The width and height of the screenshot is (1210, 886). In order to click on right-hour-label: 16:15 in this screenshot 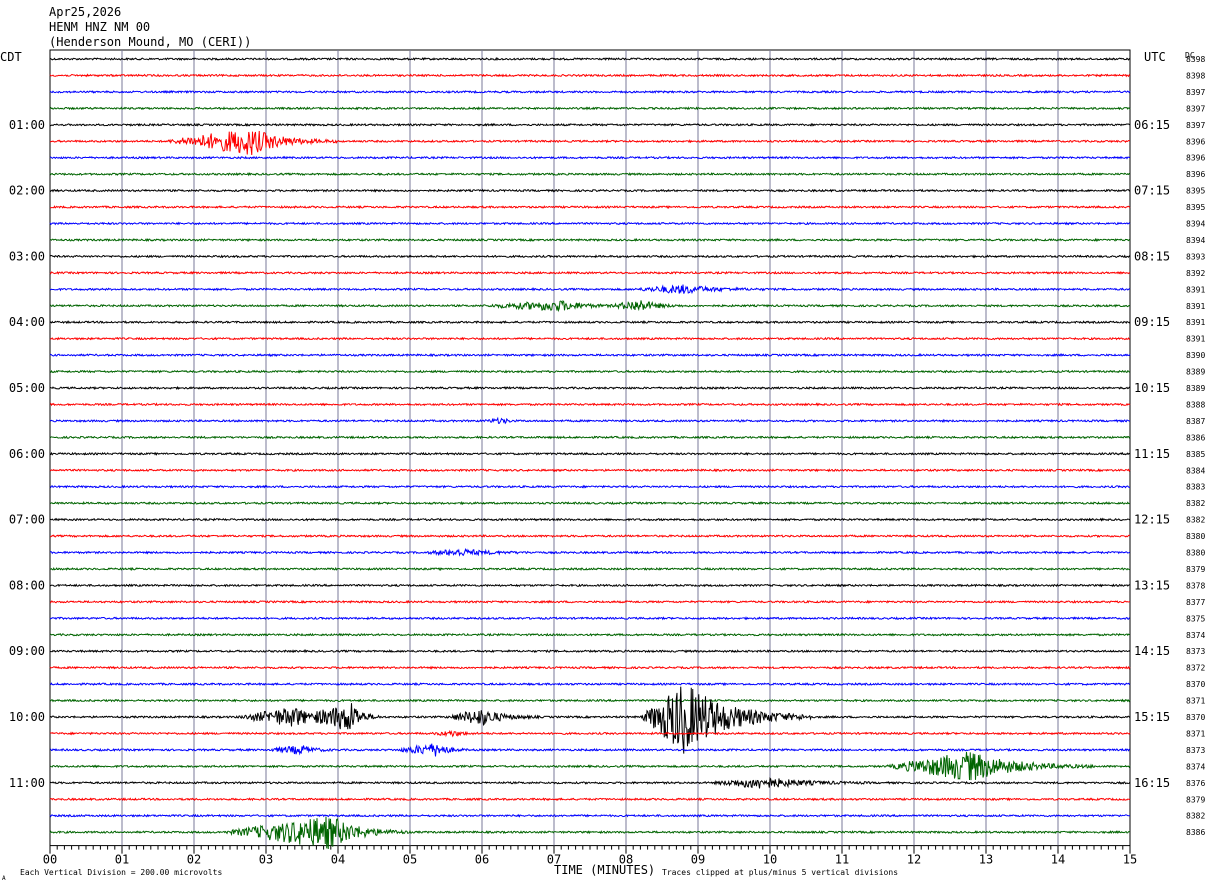, I will do `click(1152, 783)`.